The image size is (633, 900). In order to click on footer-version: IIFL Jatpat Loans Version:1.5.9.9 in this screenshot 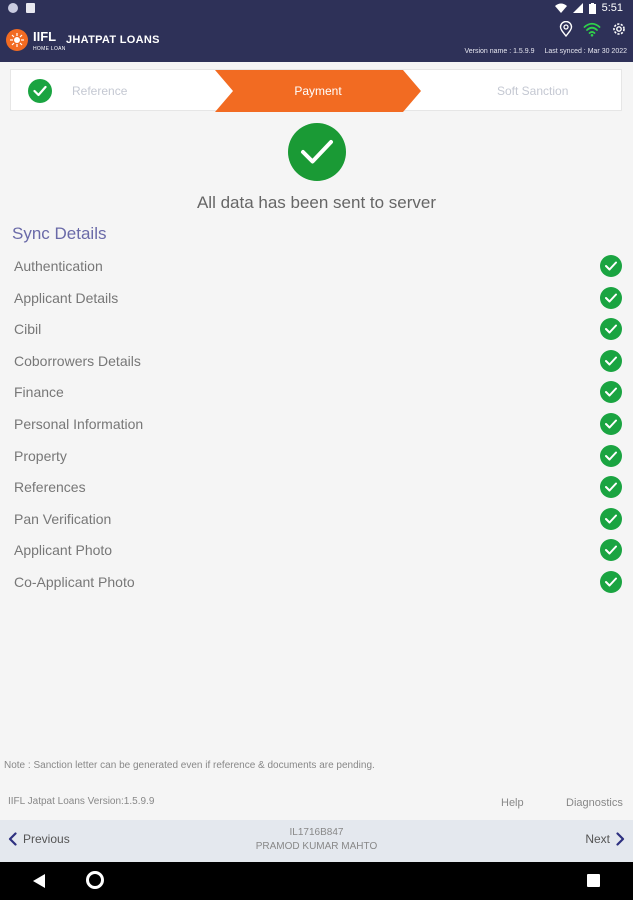, I will do `click(81, 801)`.